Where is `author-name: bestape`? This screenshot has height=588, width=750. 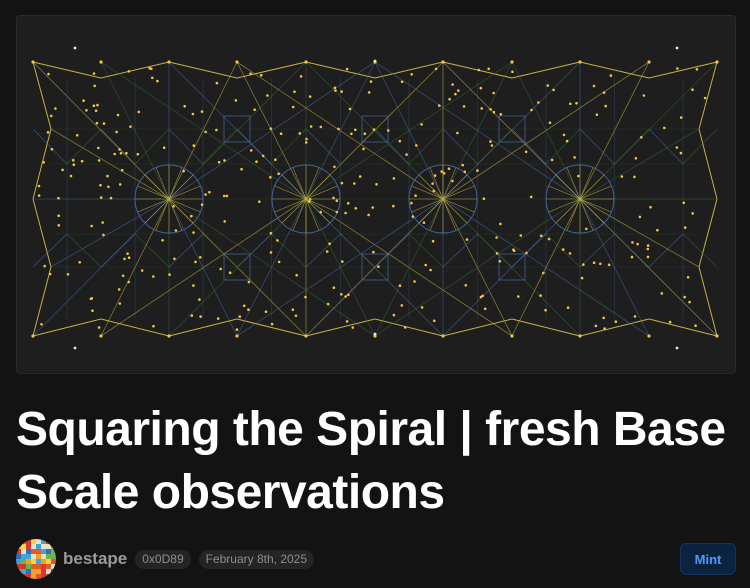
author-name: bestape is located at coordinates (95, 559).